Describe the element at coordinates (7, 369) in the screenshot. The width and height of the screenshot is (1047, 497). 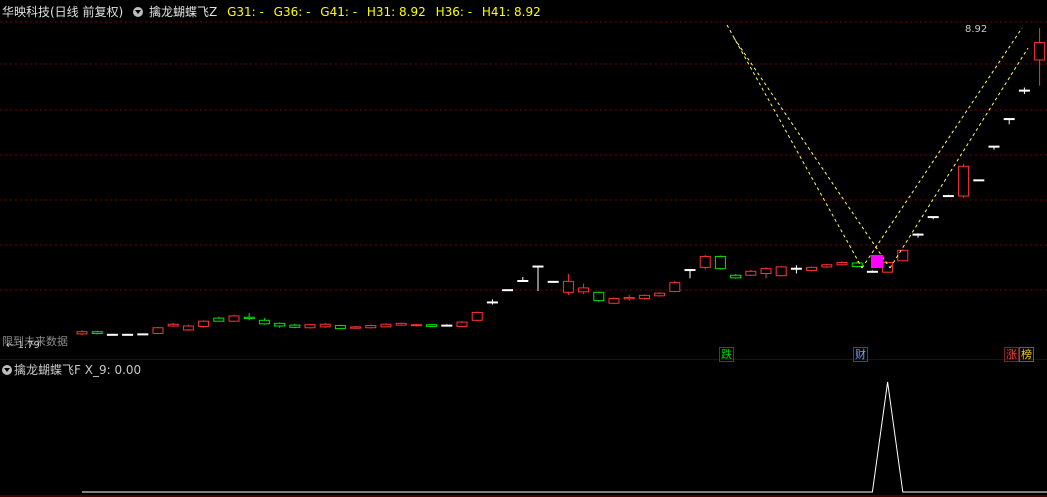
I see `sub-dropdown-icon` at that location.